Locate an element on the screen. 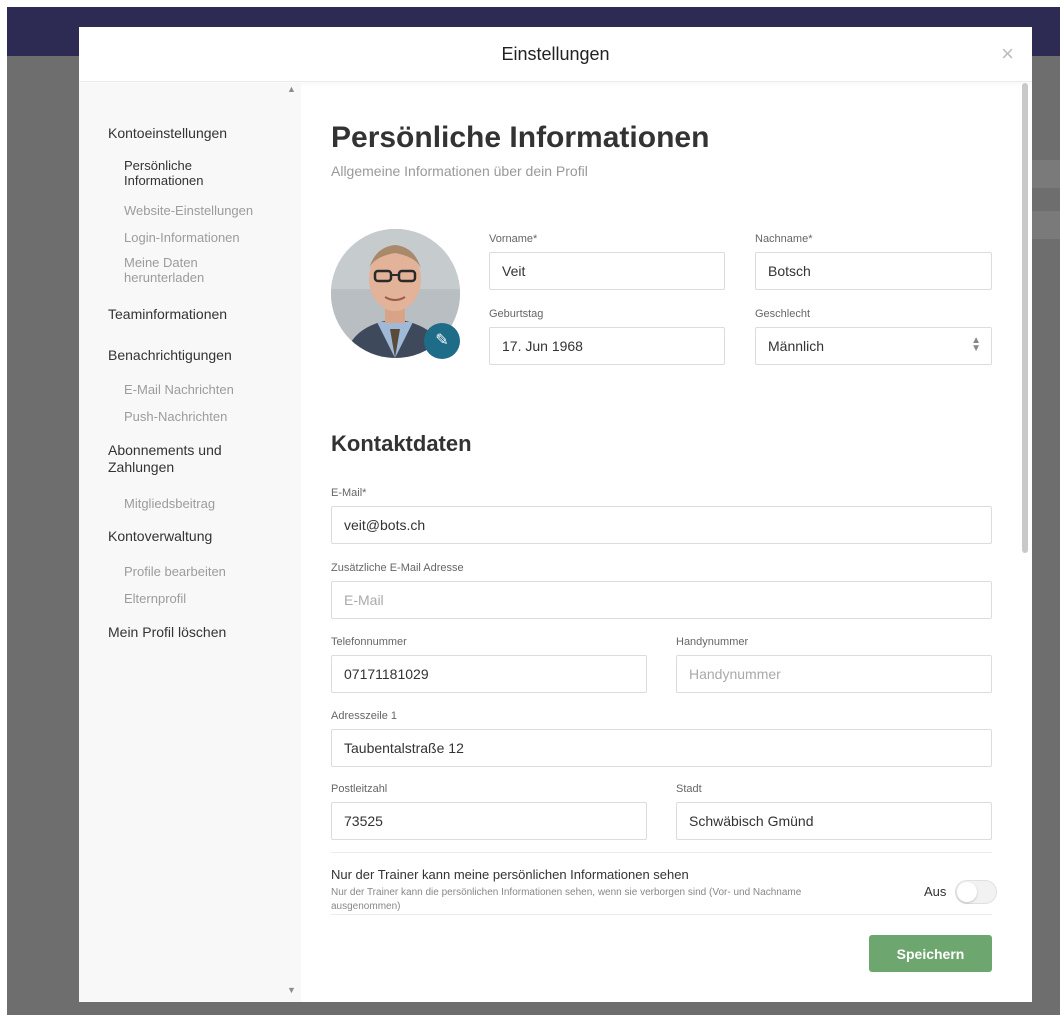 The width and height of the screenshot is (1060, 1015). privacy-toggle-label: Aus is located at coordinates (935, 891).